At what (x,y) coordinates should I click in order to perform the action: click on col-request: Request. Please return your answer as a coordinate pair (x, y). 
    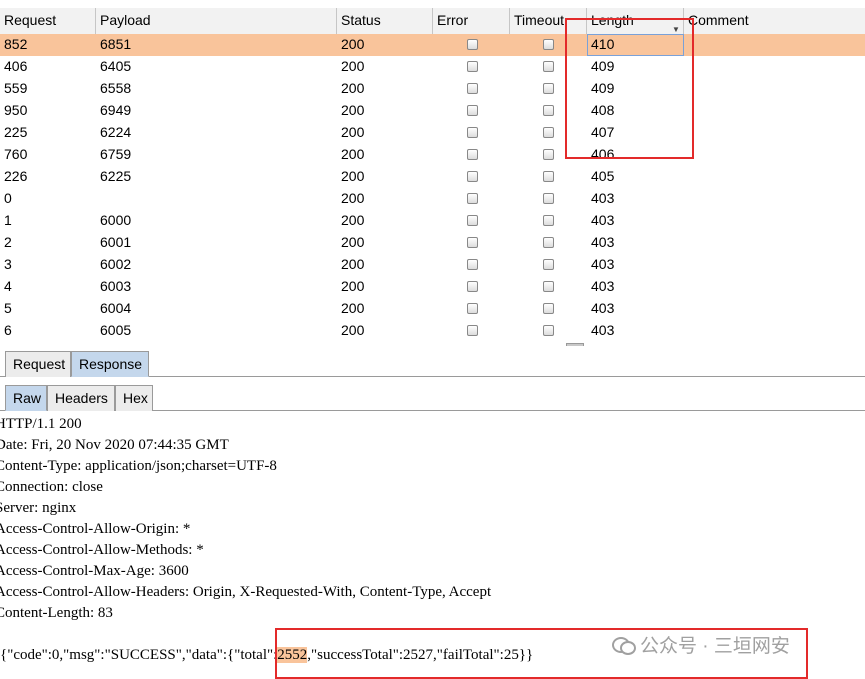
    Looking at the image, I should click on (48, 21).